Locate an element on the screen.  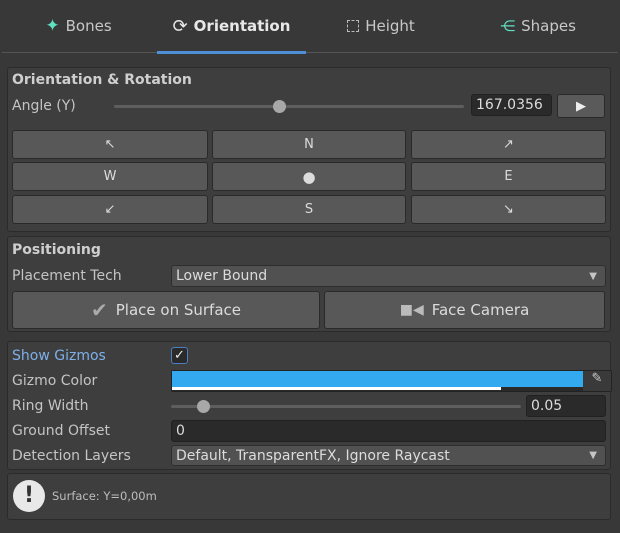
direction-button-w: W is located at coordinates (110, 176).